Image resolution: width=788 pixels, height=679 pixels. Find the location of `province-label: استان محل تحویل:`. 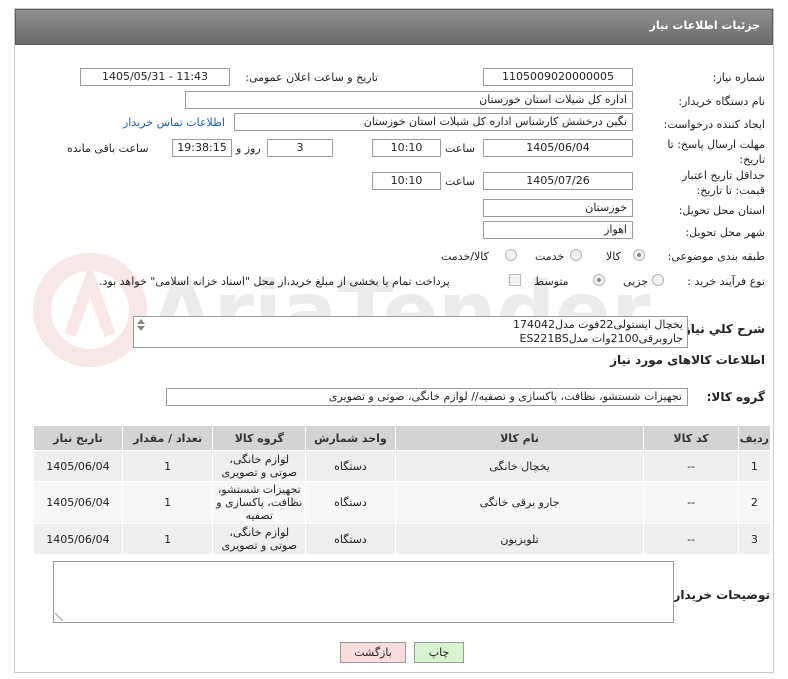

province-label: استان محل تحویل: is located at coordinates (721, 210).